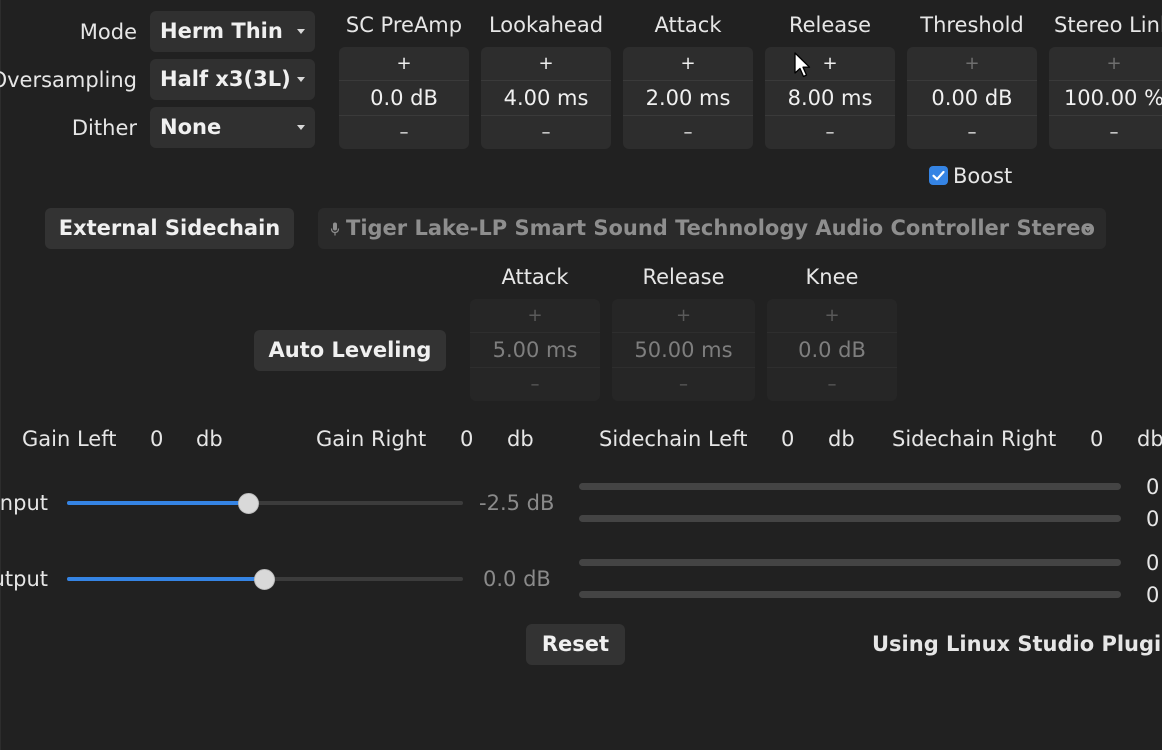 This screenshot has width=1162, height=750. Describe the element at coordinates (1108, 25) in the screenshot. I see `stereo-link-label: Stereo Link` at that location.